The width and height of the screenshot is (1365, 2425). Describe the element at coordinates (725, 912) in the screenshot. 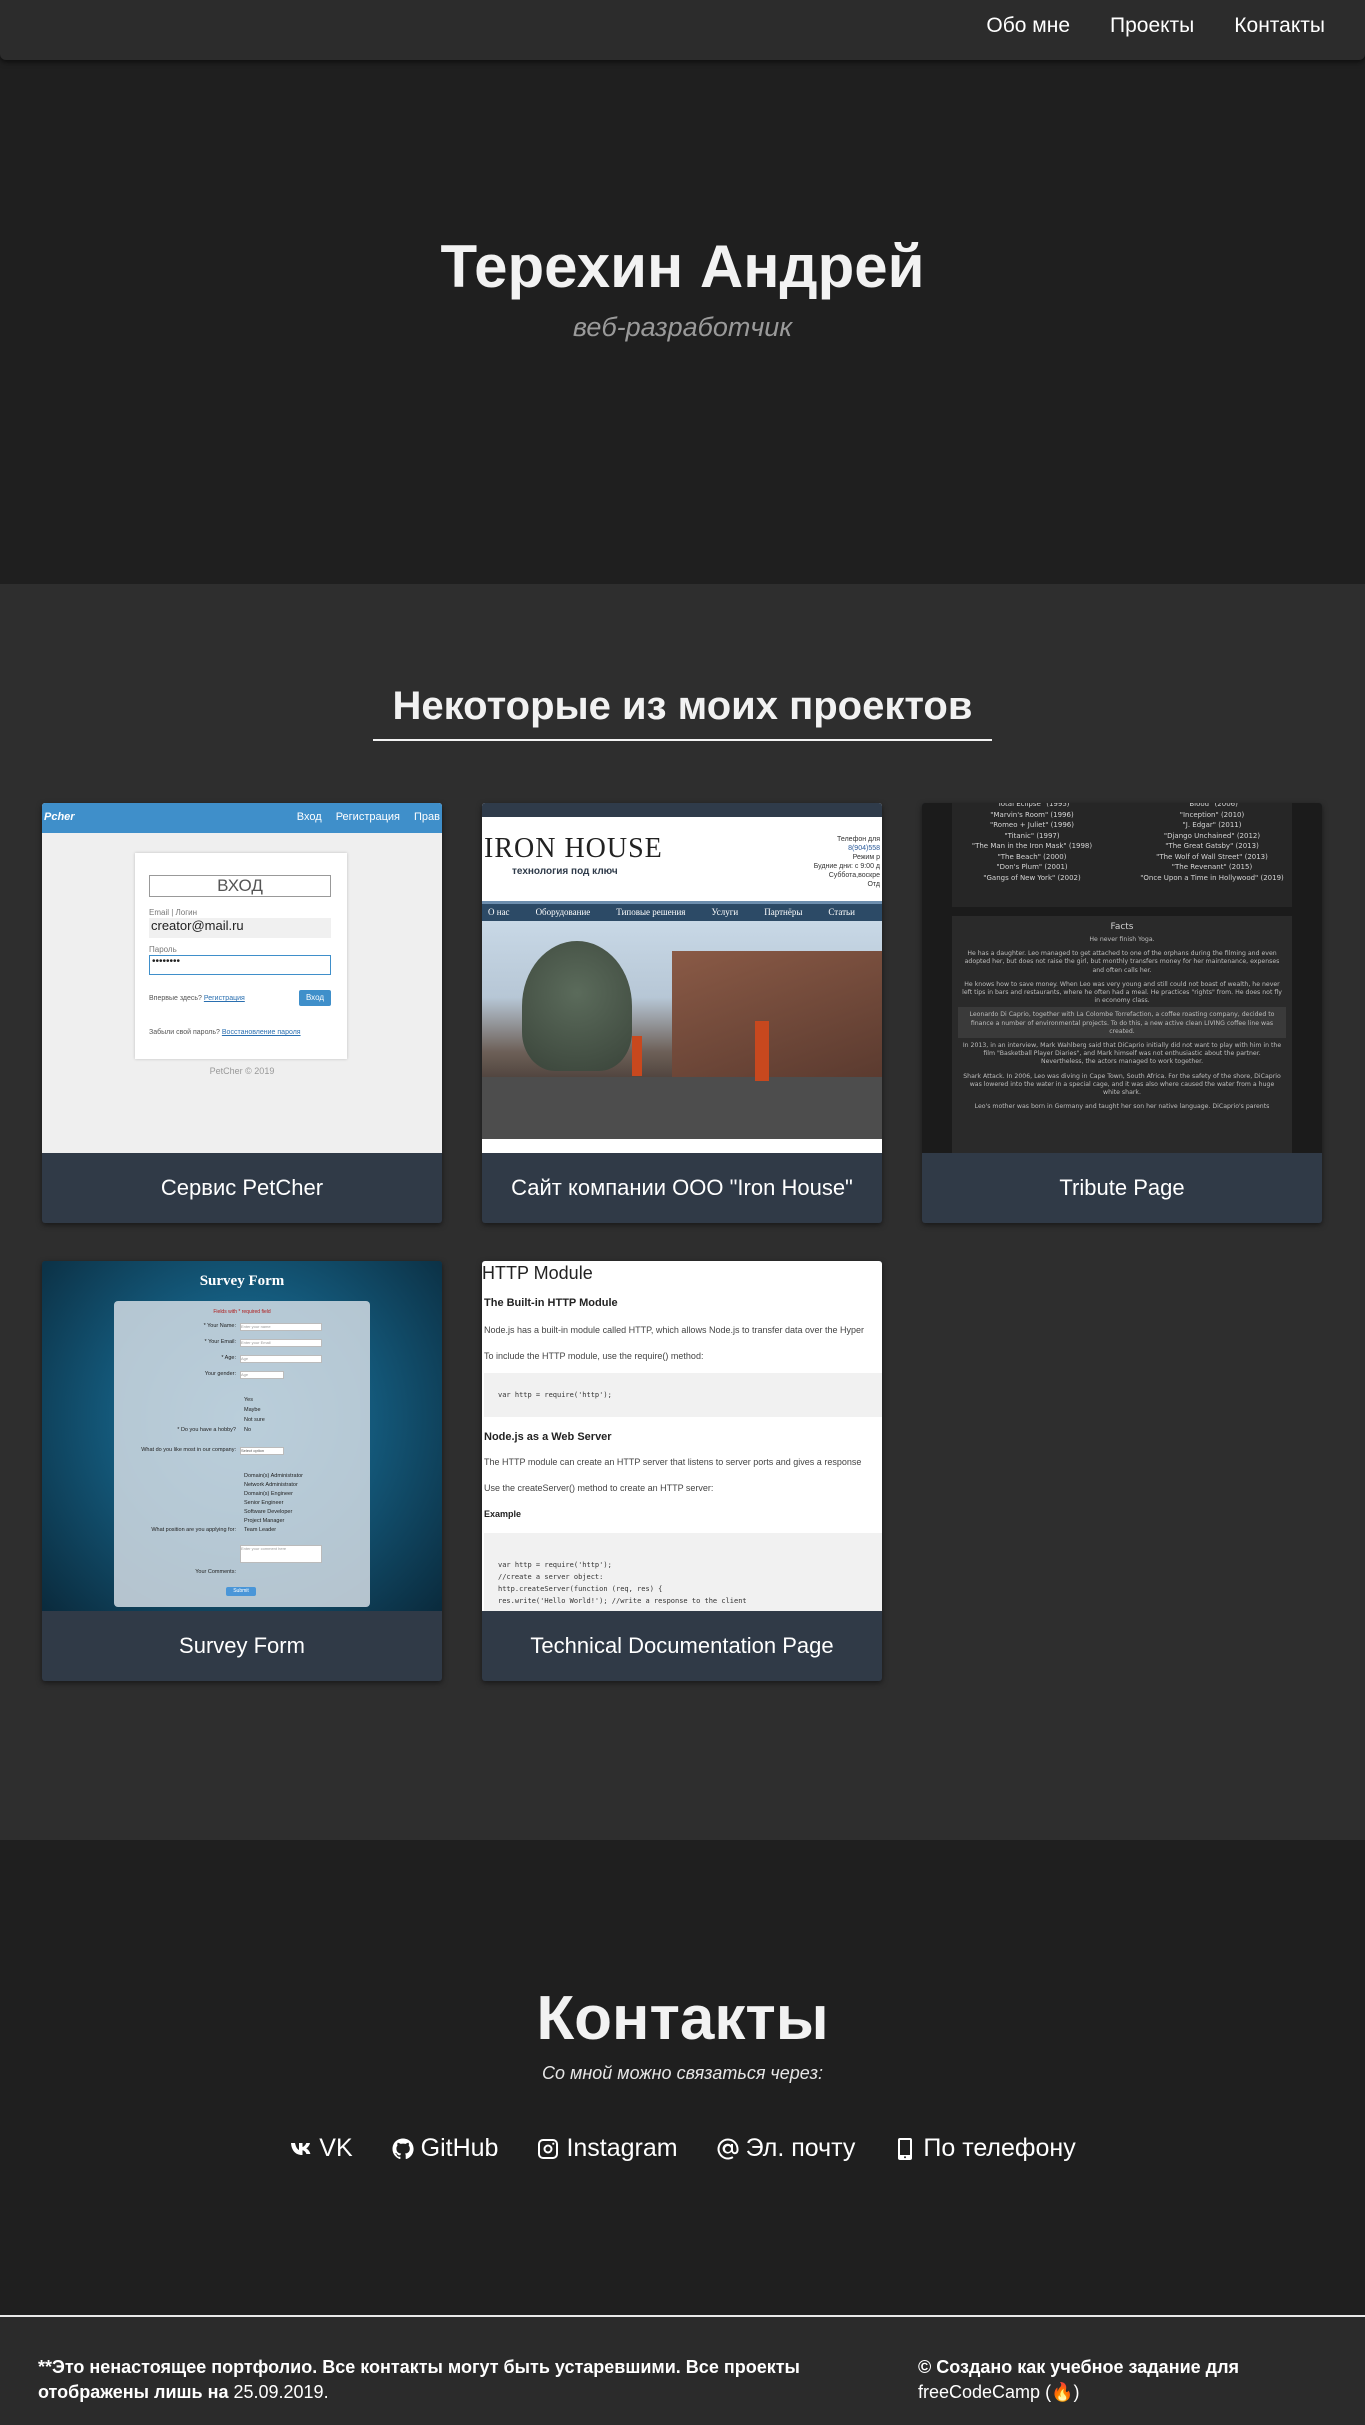

I see `thumb-menu-item: Услуги` at that location.